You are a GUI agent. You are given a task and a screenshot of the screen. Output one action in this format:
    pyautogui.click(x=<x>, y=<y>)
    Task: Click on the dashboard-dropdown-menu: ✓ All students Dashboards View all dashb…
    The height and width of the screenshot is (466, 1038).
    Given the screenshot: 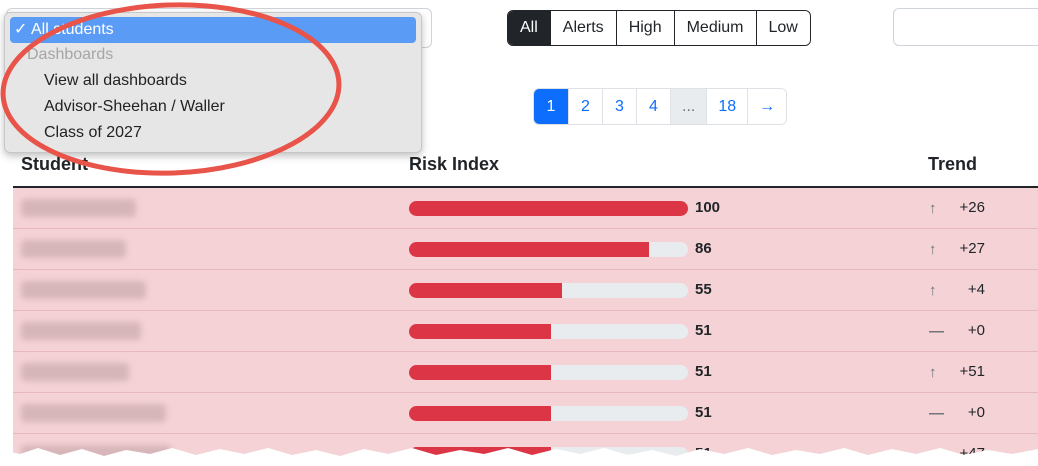 What is the action you would take?
    pyautogui.click(x=213, y=82)
    